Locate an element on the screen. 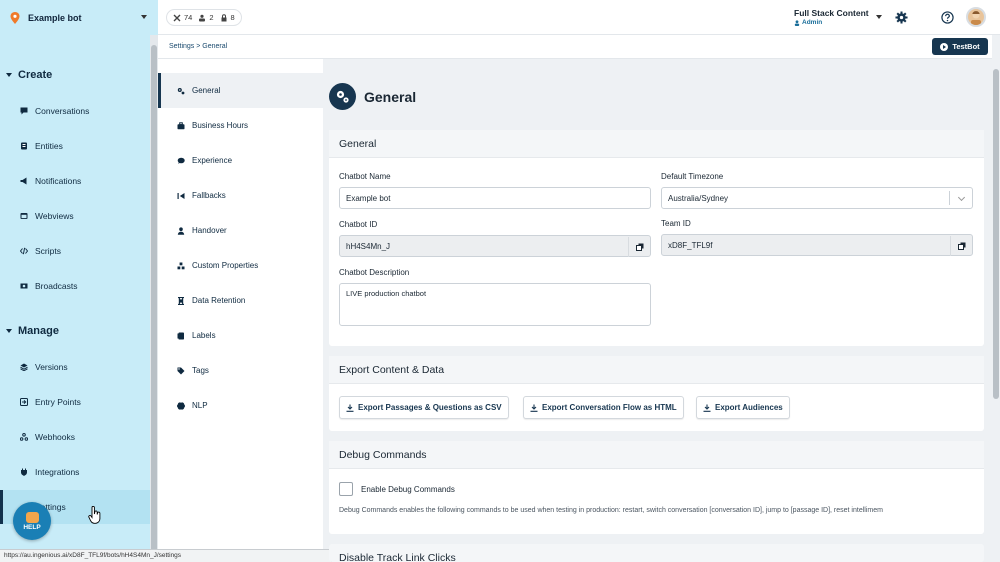 This screenshot has height=562, width=1000. tools-icon is located at coordinates (177, 17).